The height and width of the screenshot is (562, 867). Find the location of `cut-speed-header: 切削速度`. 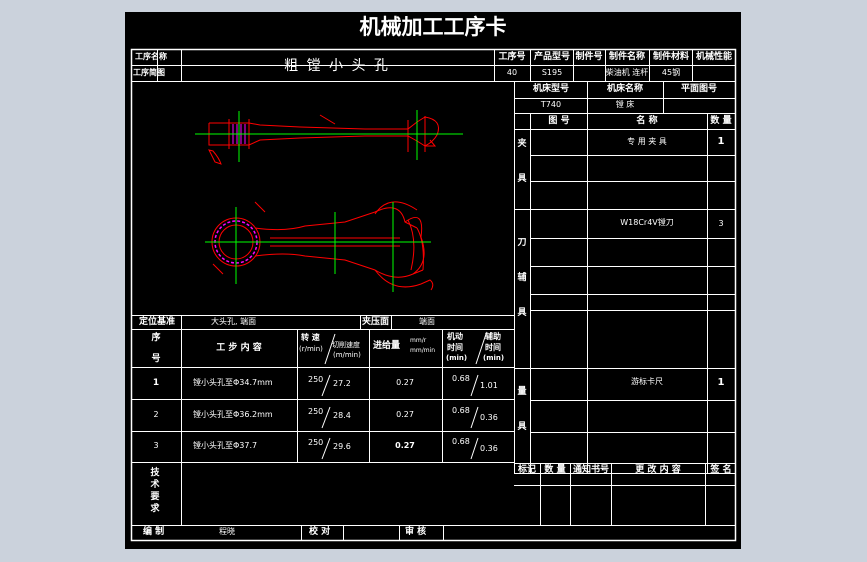

cut-speed-header: 切削速度 is located at coordinates (346, 345).